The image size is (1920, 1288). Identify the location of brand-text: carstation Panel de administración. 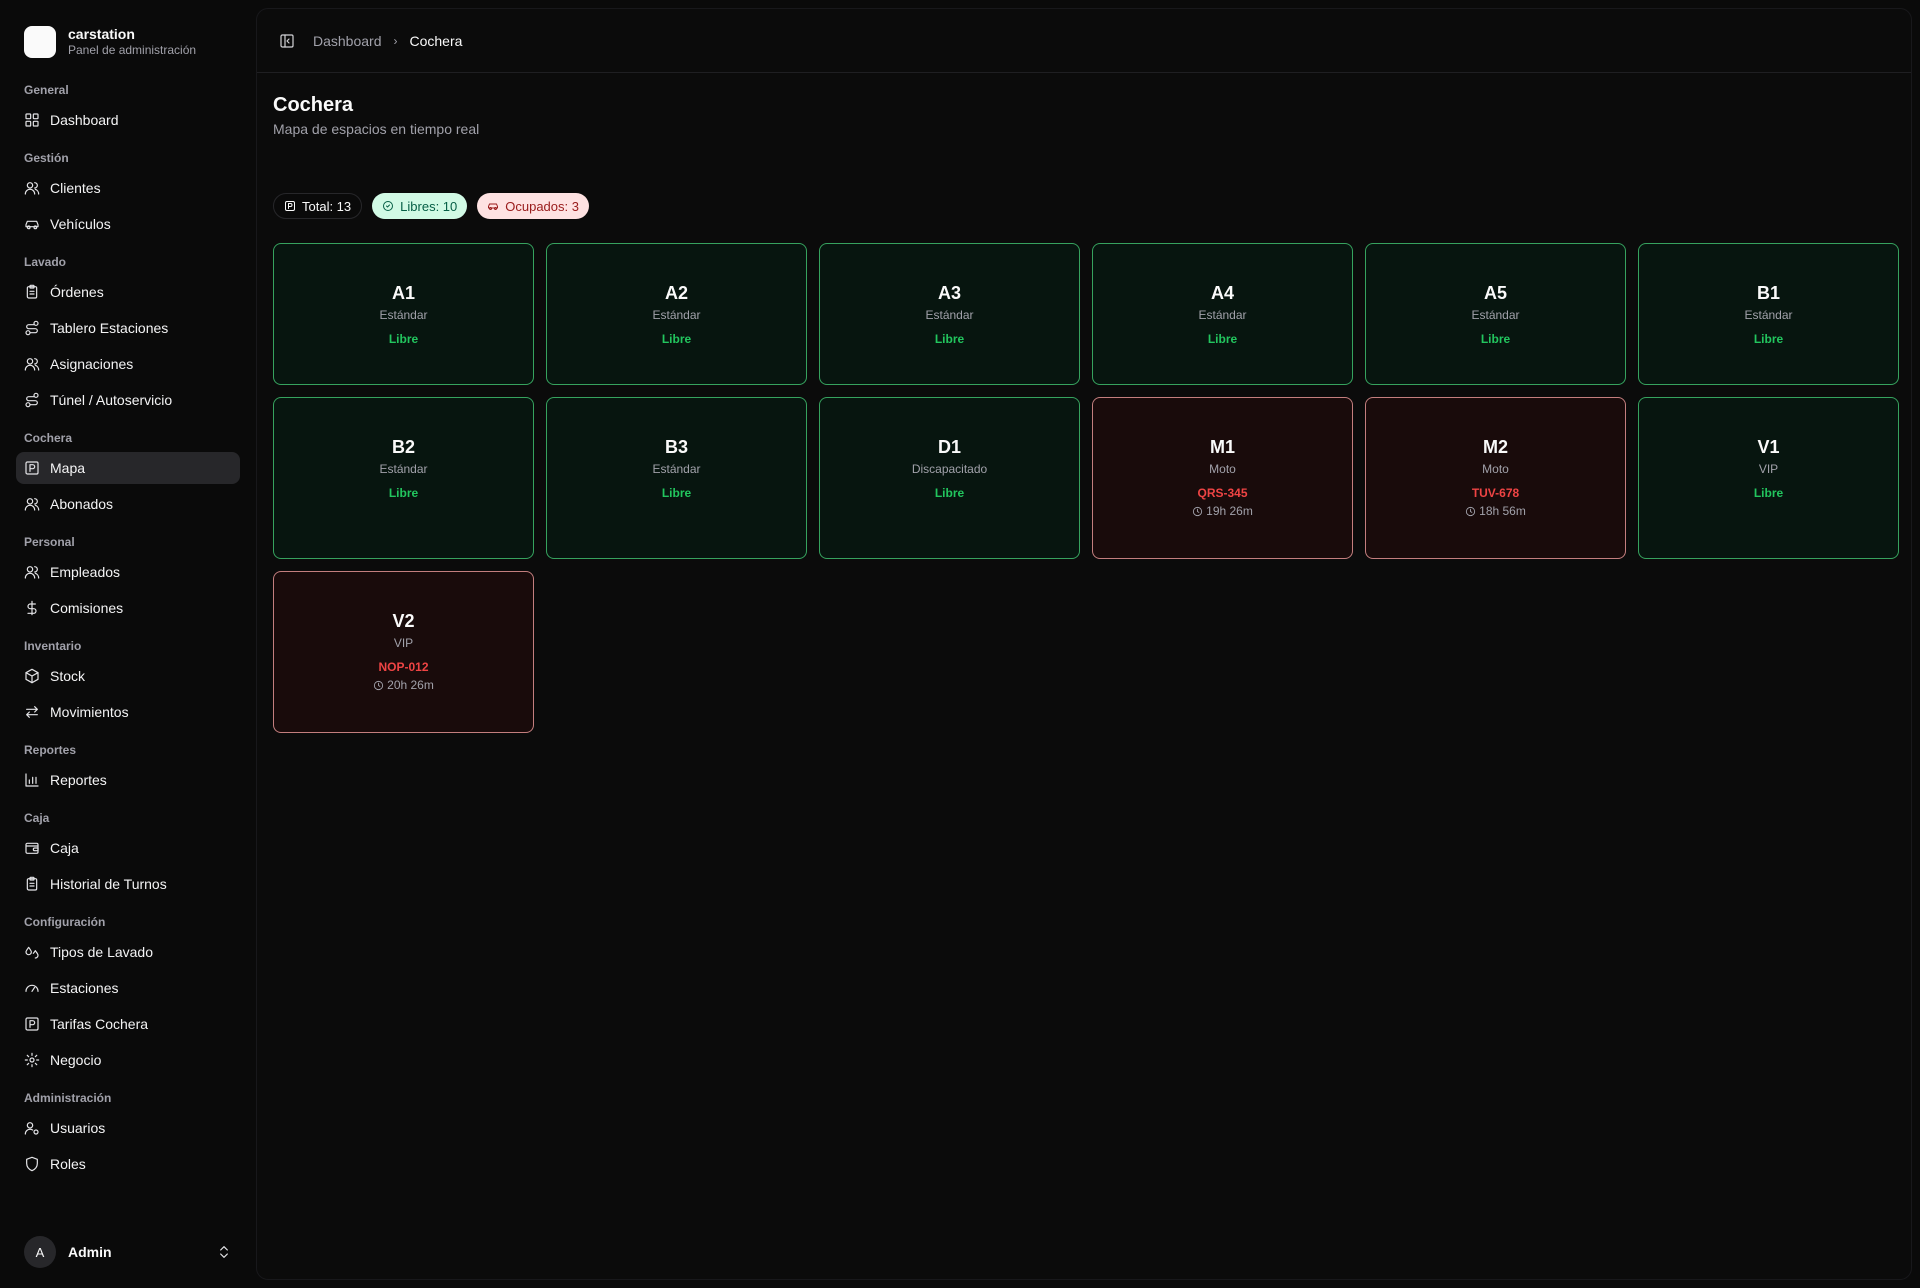
(132, 41).